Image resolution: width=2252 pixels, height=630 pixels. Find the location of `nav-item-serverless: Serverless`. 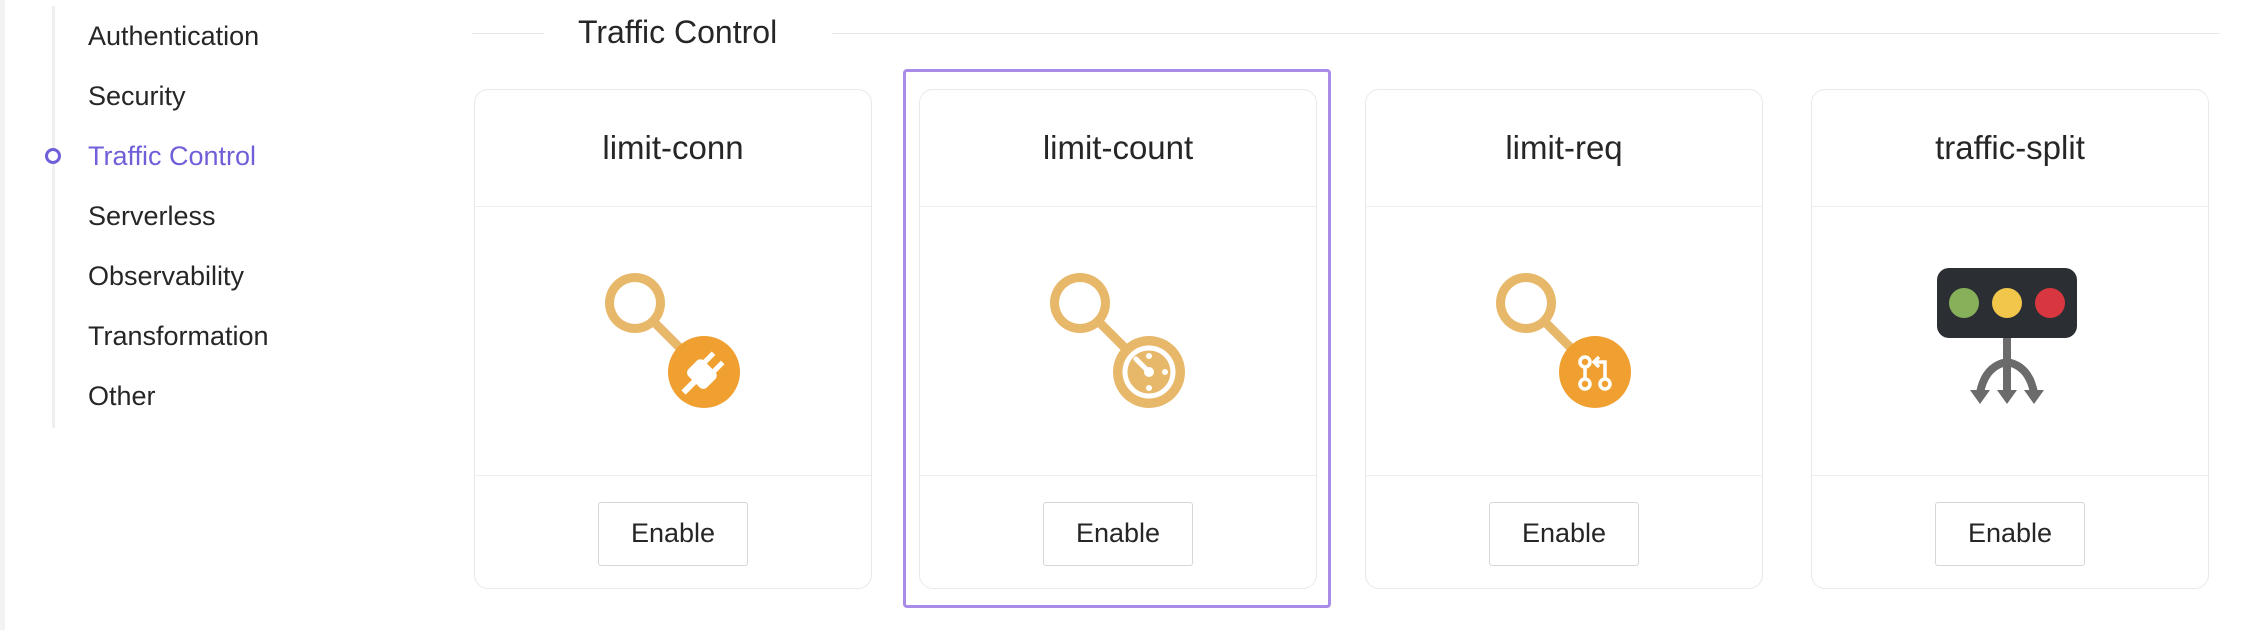

nav-item-serverless: Serverless is located at coordinates (152, 216).